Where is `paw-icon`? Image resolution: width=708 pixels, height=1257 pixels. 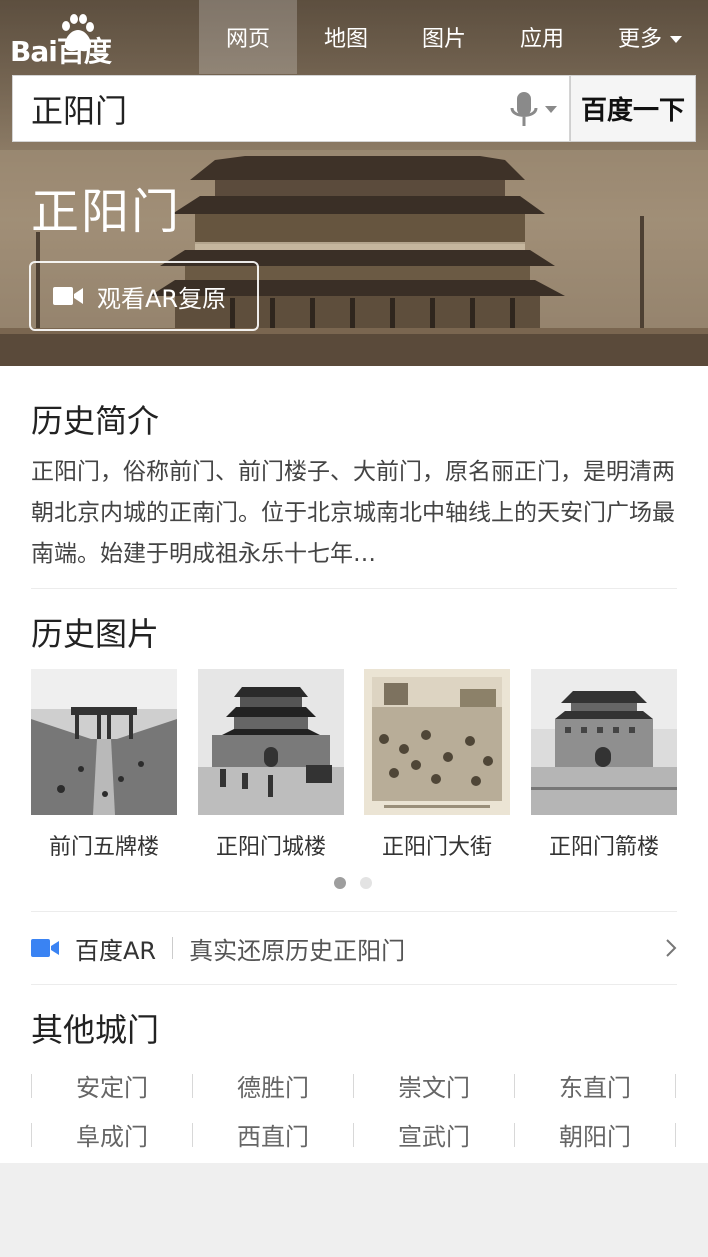 paw-icon is located at coordinates (78, 33).